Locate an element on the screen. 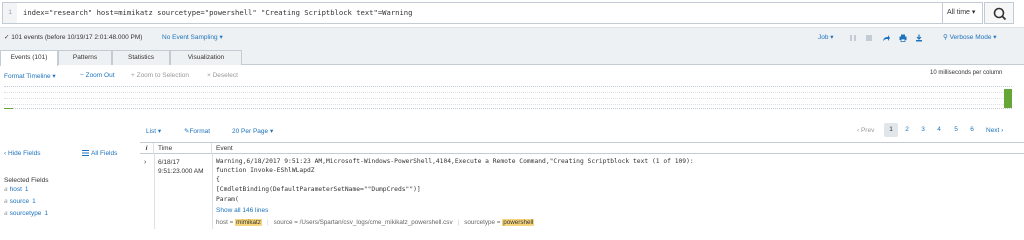 The height and width of the screenshot is (240, 1024). list-view-dropdown: List ▾ is located at coordinates (153, 131).